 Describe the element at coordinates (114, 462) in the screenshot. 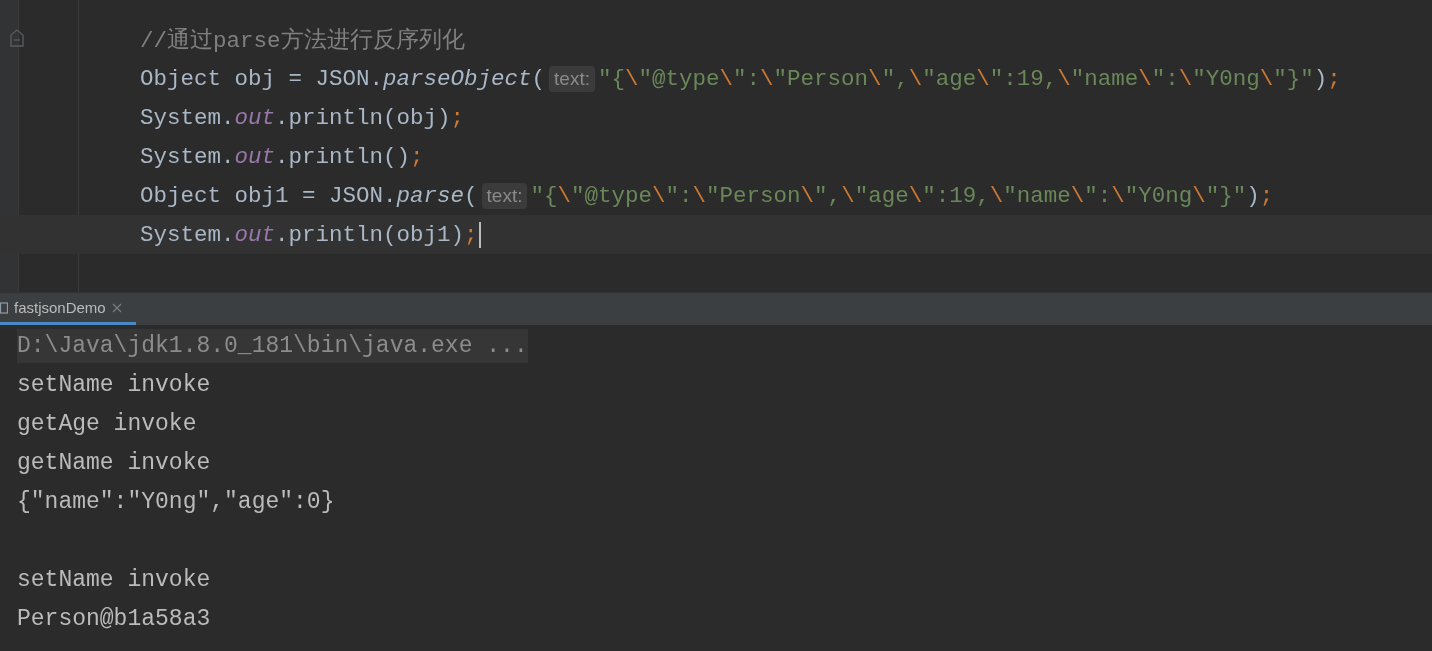

I see `console-output: getName invoke` at that location.